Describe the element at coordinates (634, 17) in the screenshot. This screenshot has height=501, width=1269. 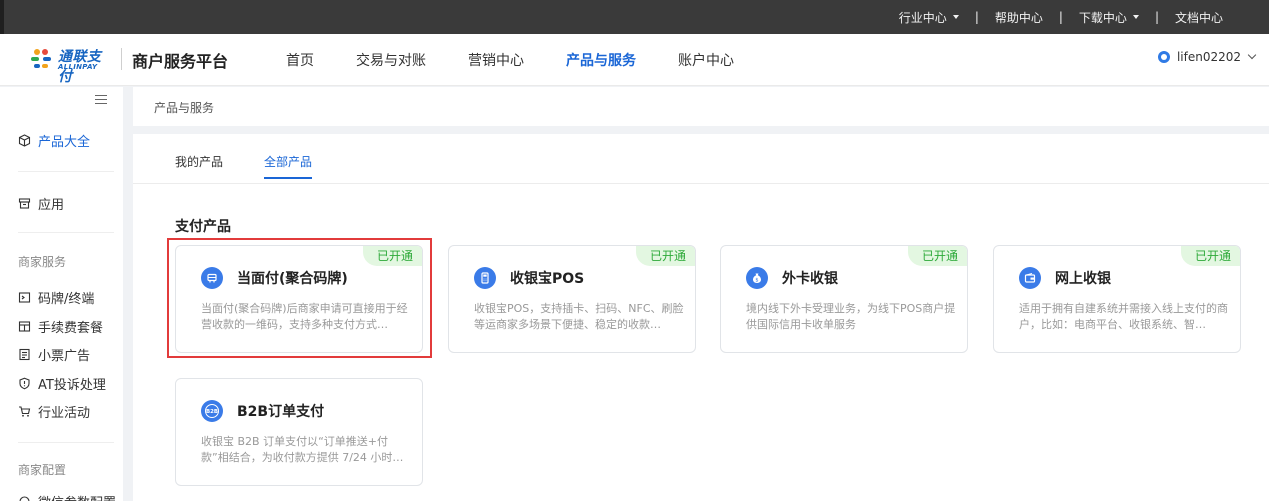
I see `top-bar: 行业中心 | 帮助中心 | 下载中心 | 文档中心` at that location.